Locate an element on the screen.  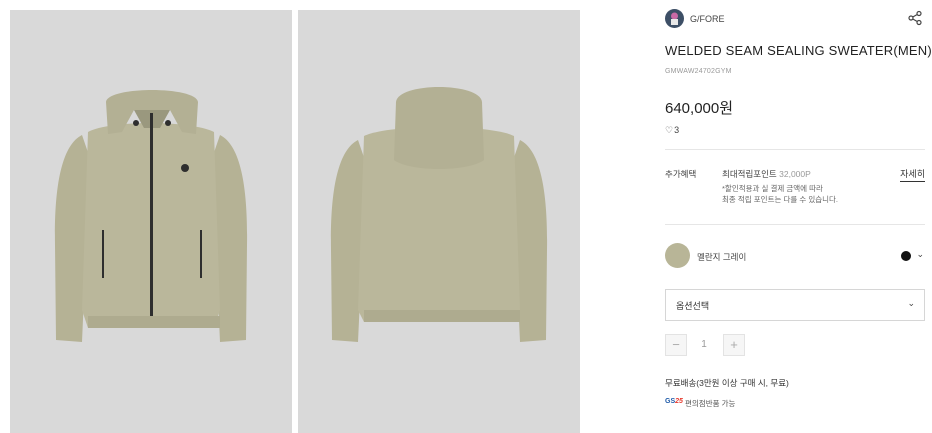
benefit-label: 추가혜택 is located at coordinates (681, 174).